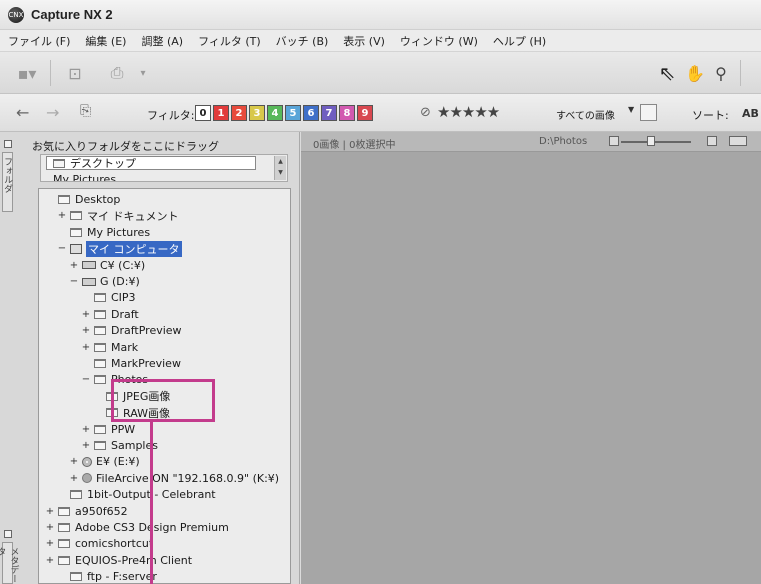 Image resolution: width=761 pixels, height=584 pixels. What do you see at coordinates (118, 215) in the screenshot?
I see `tree-item: + マイ ドキュメント` at bounding box center [118, 215].